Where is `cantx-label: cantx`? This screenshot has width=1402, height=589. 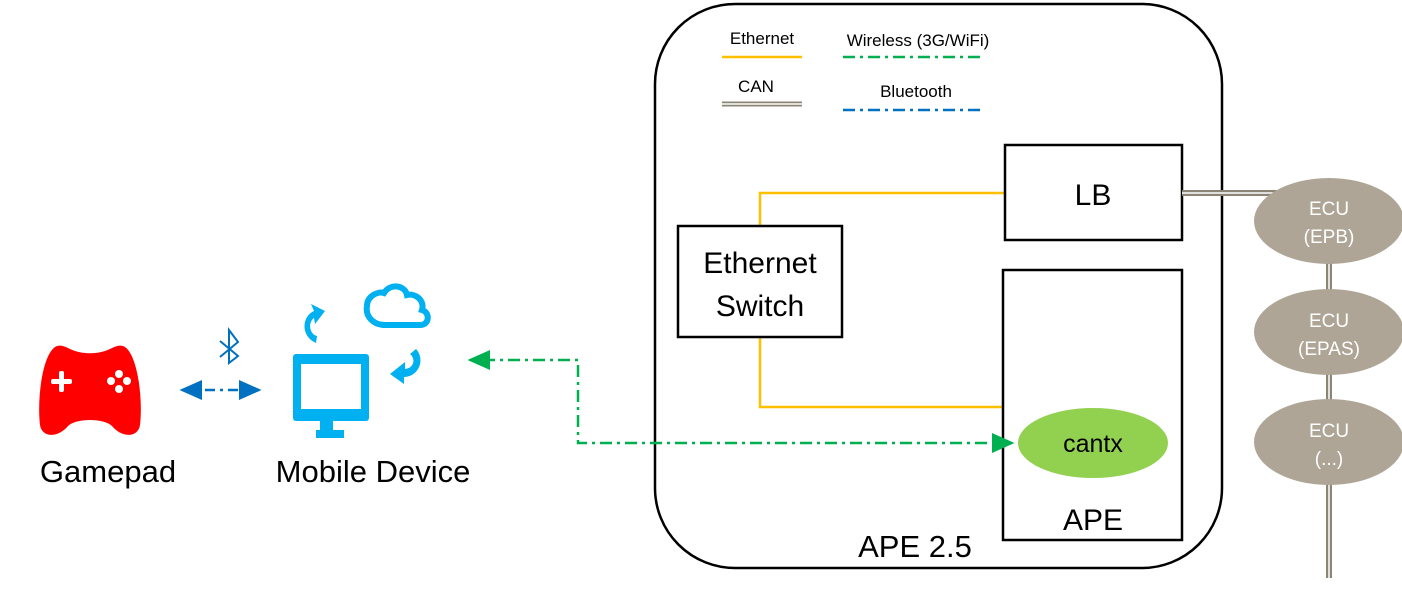 cantx-label: cantx is located at coordinates (1093, 444).